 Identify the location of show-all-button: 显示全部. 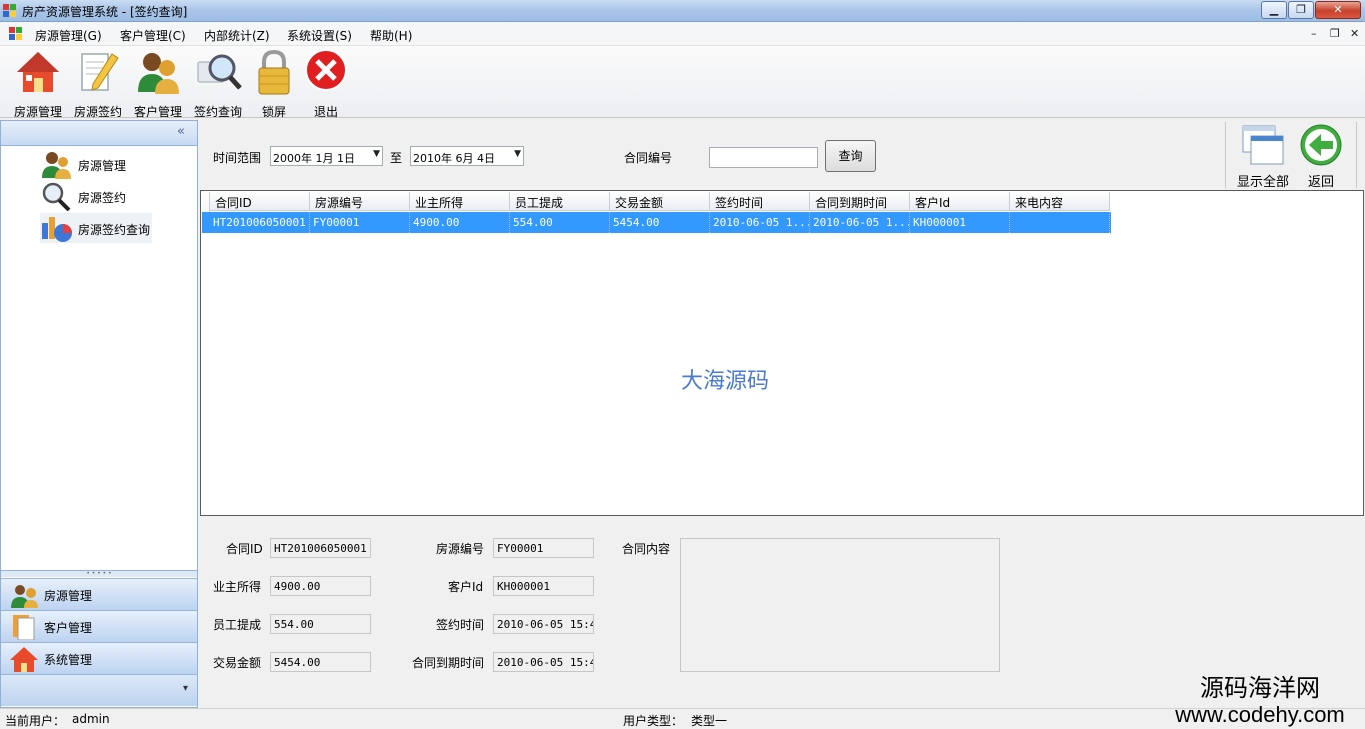
(1263, 157).